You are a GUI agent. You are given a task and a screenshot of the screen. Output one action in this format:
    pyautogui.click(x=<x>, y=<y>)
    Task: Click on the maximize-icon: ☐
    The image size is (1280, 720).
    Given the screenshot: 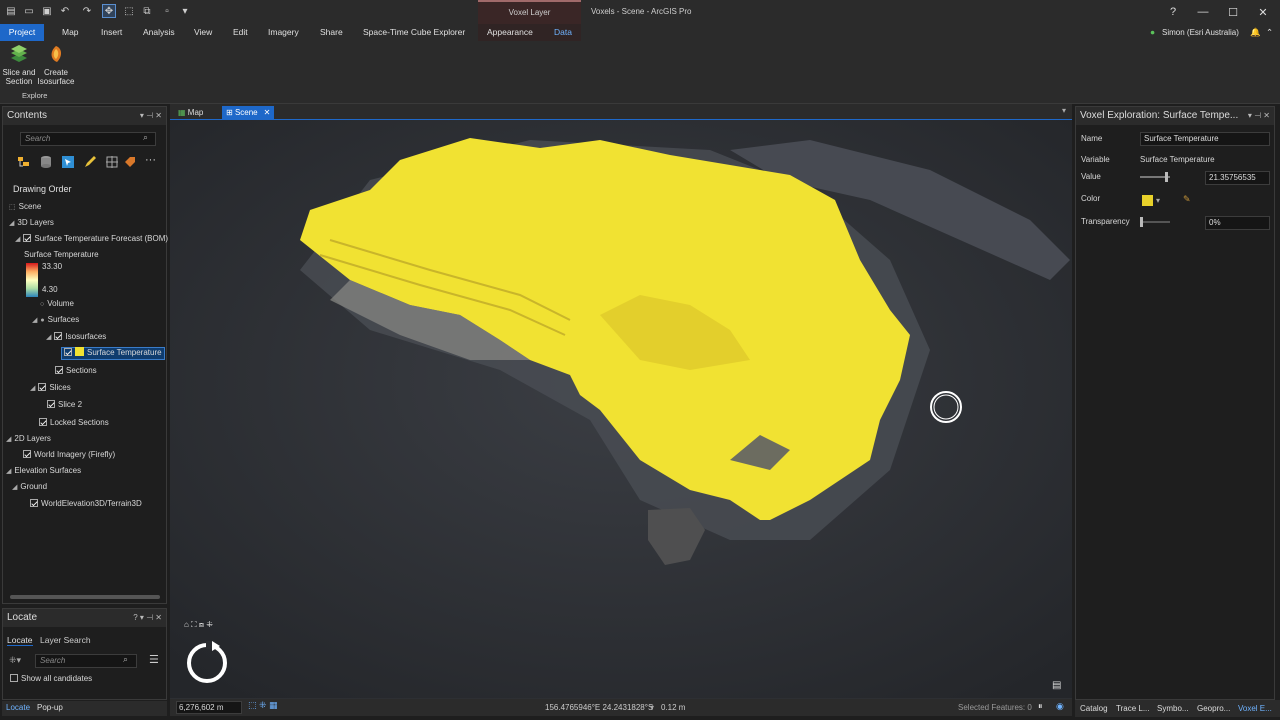 What is the action you would take?
    pyautogui.click(x=1233, y=12)
    